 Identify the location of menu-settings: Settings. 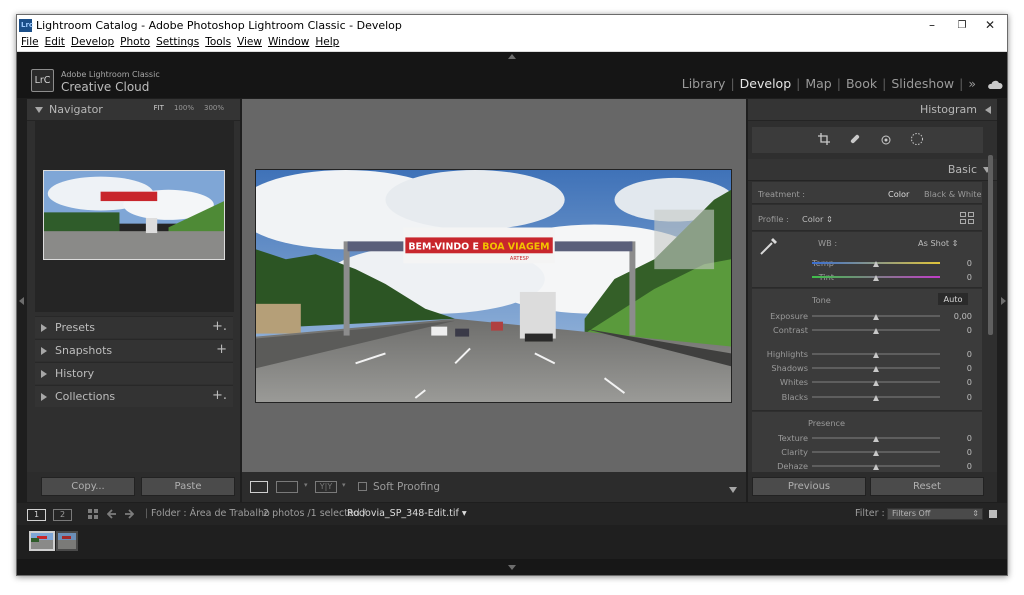
(177, 42).